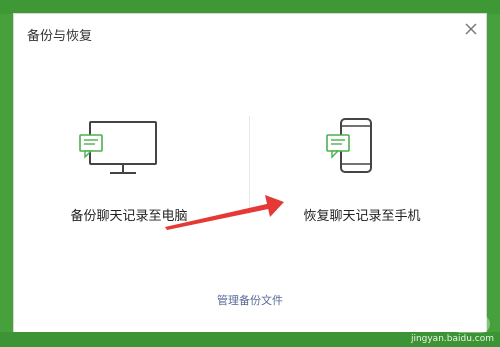  What do you see at coordinates (250, 7) in the screenshot?
I see `background-top` at bounding box center [250, 7].